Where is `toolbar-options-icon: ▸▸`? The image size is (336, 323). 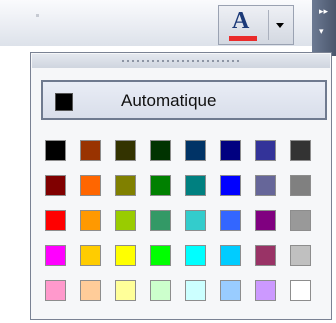 toolbar-options-icon: ▸▸ is located at coordinates (324, 12).